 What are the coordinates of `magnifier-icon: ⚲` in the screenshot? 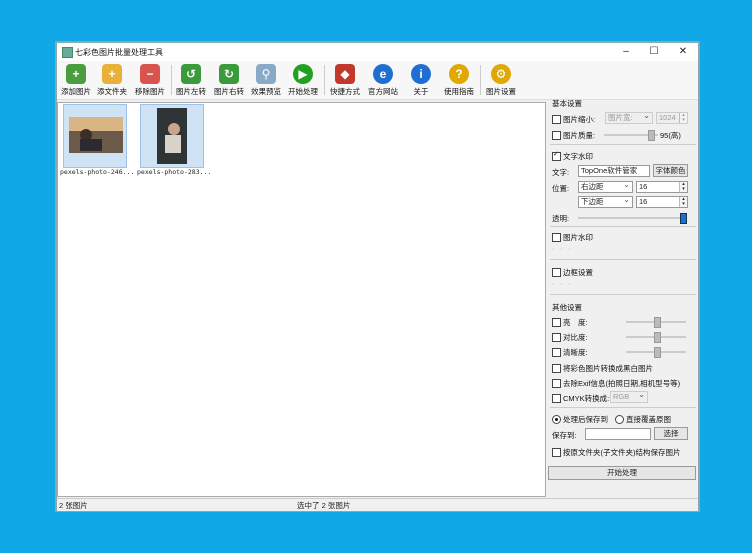 It's located at (266, 74).